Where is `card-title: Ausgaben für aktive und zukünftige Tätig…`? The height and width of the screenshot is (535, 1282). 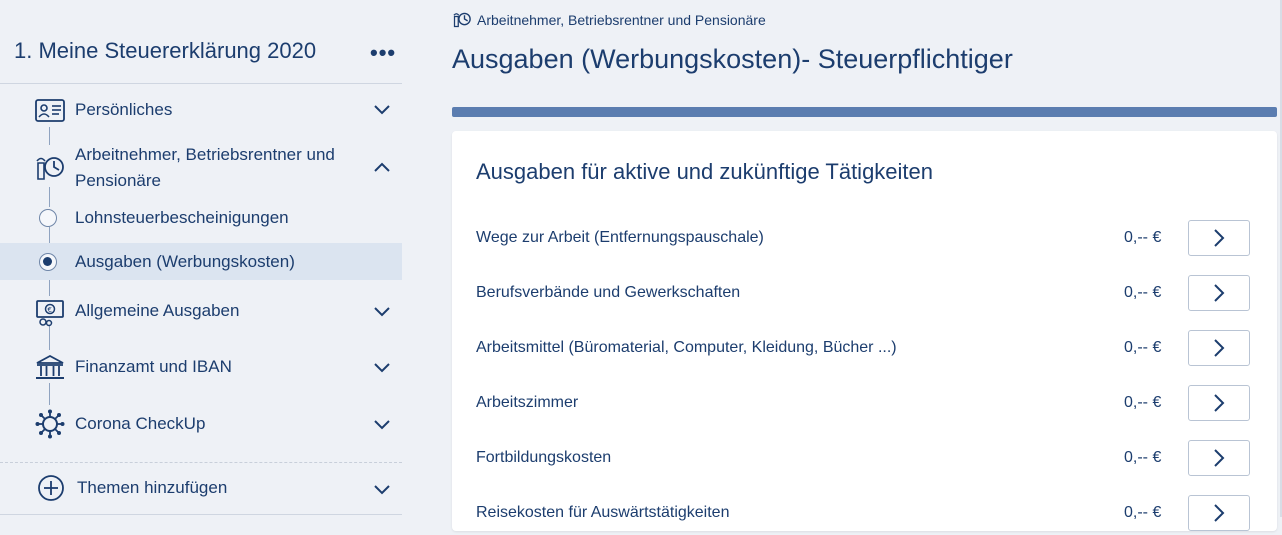
card-title: Ausgaben für aktive und zukünftige Tätig… is located at coordinates (705, 171).